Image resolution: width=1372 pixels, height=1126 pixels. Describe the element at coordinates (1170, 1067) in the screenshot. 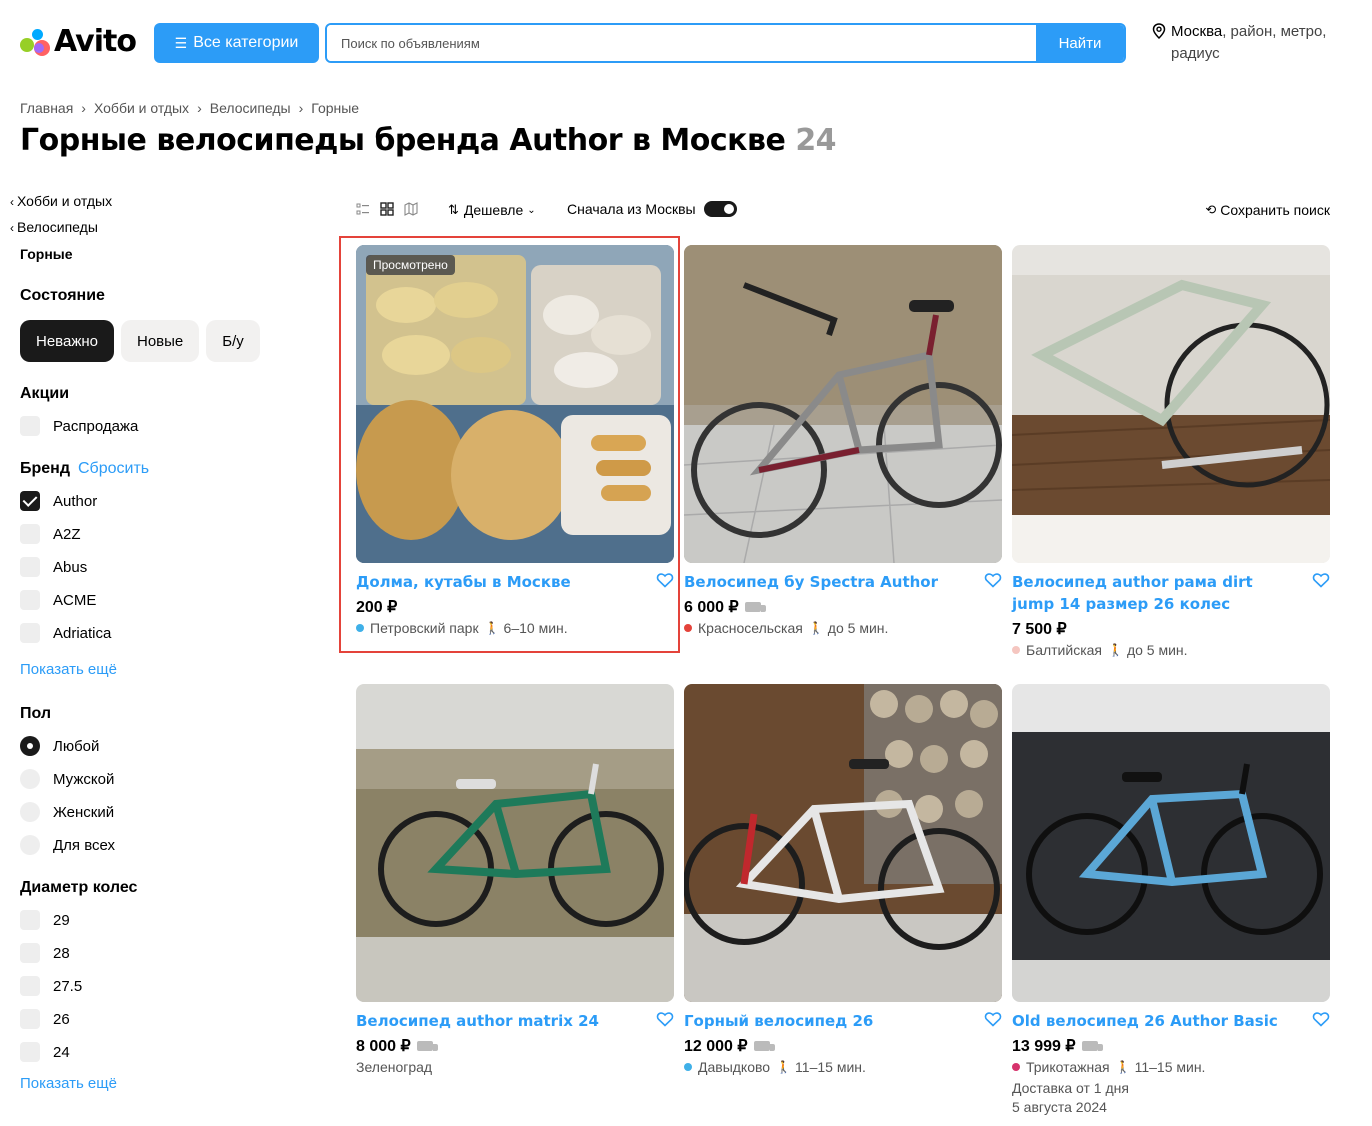

I see `walk-time: 11–15 мин.` at that location.